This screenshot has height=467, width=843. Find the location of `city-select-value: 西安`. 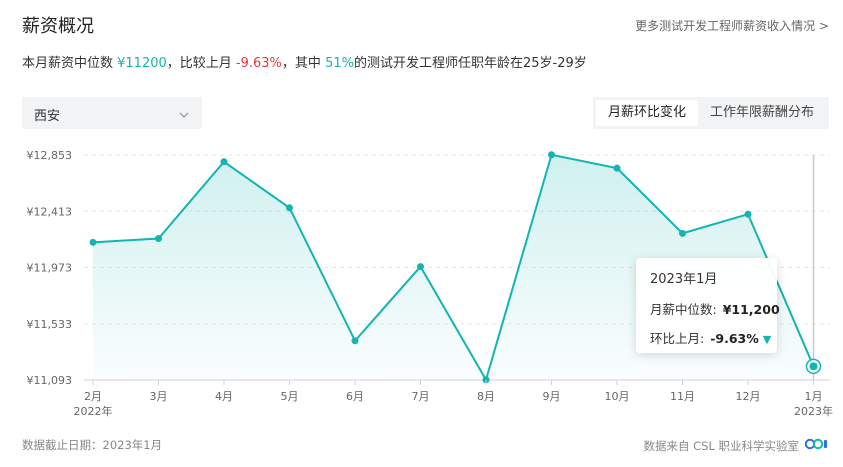

city-select-value: 西安 is located at coordinates (47, 116).